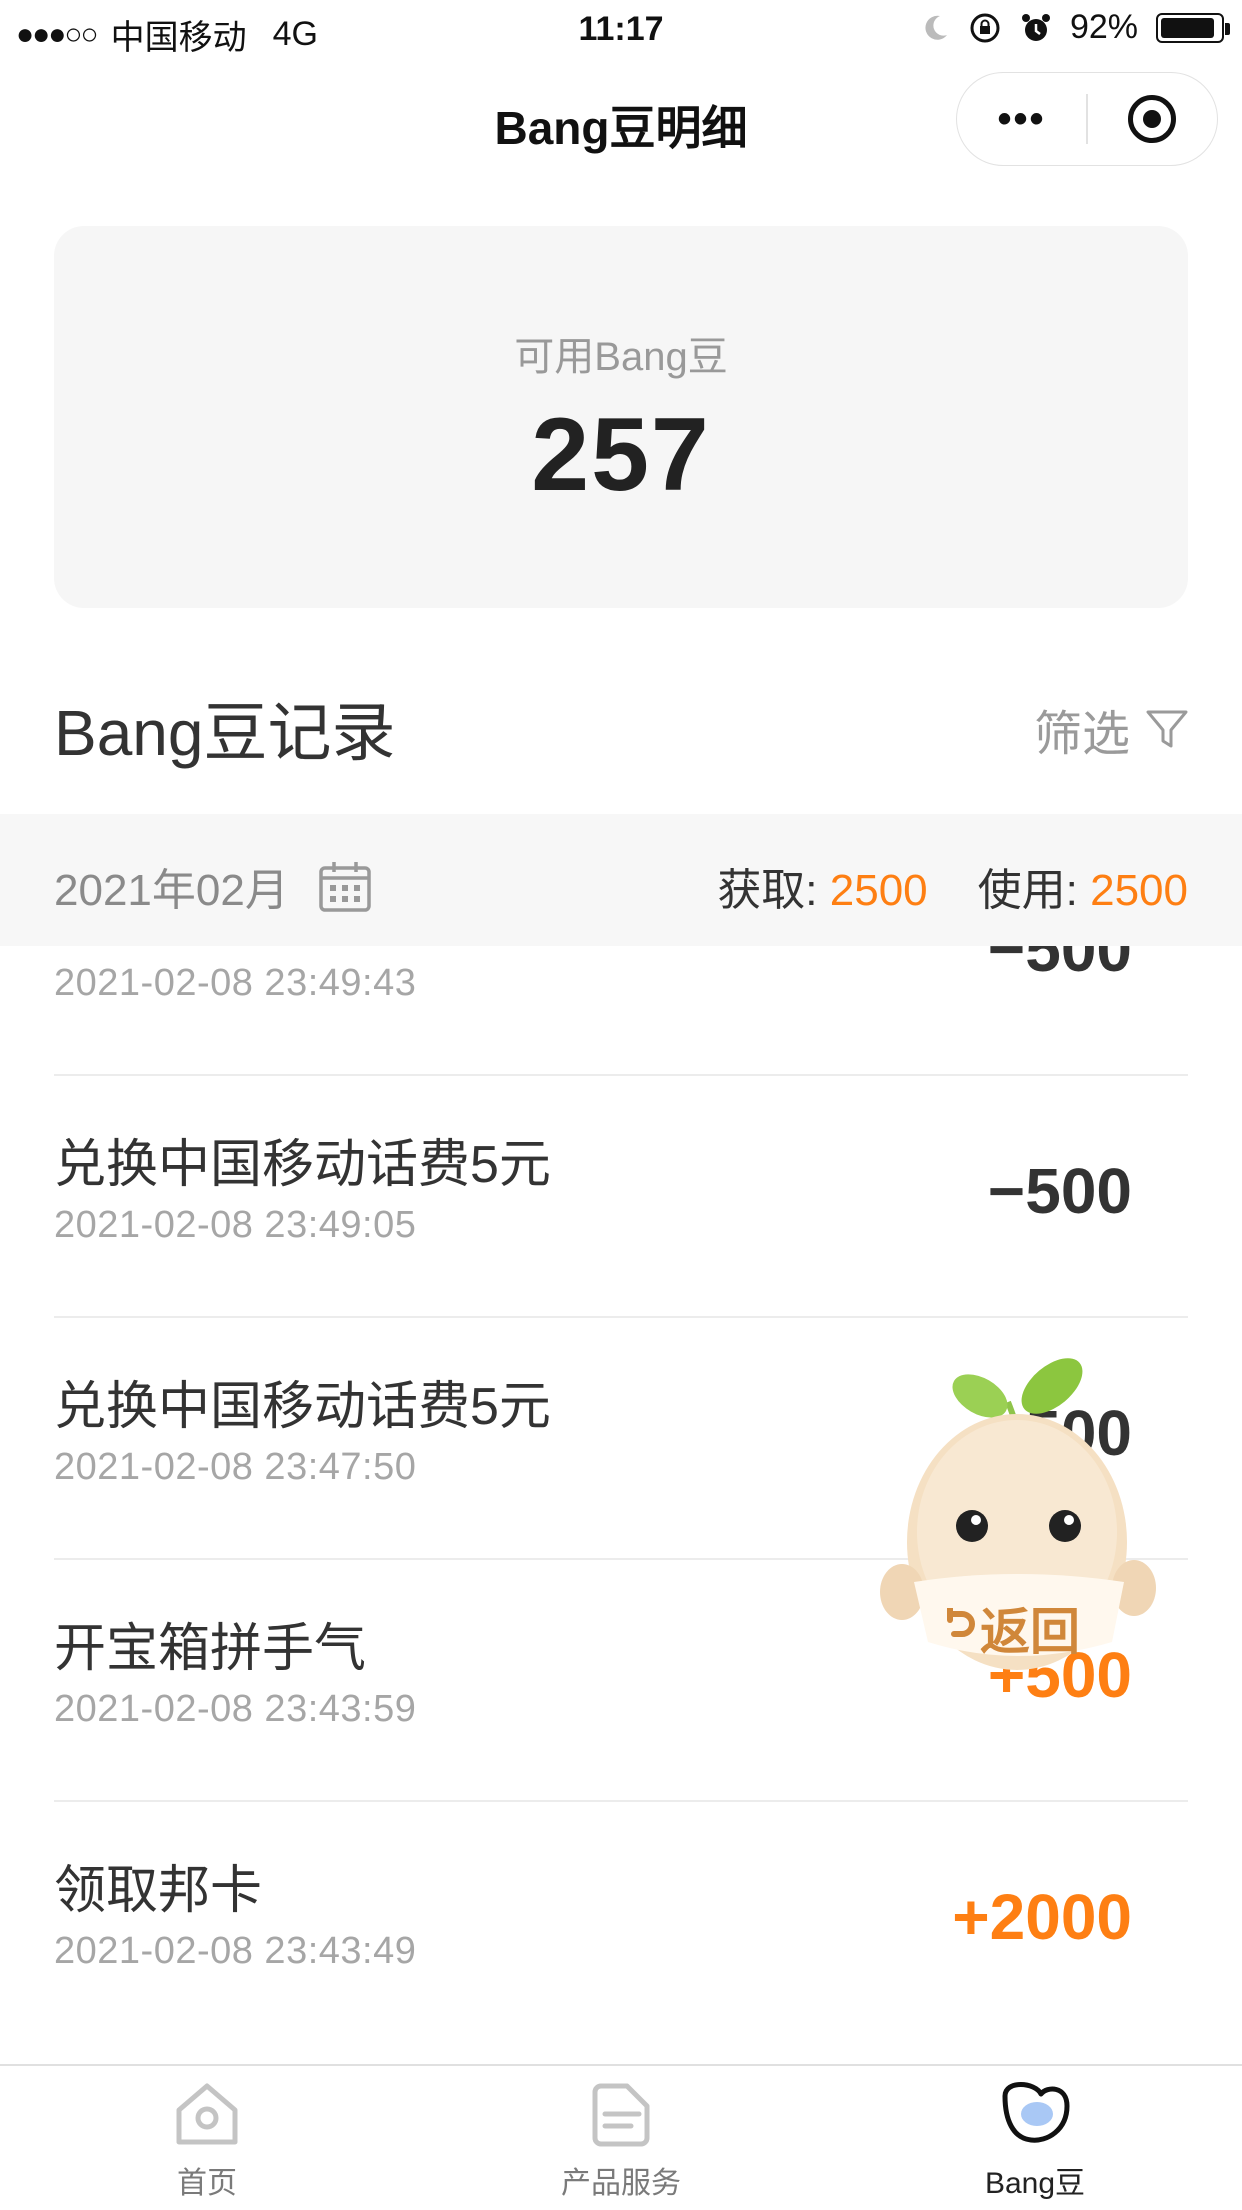 This screenshot has width=1242, height=2210. I want to click on tab-products: 产品服务, so click(621, 2138).